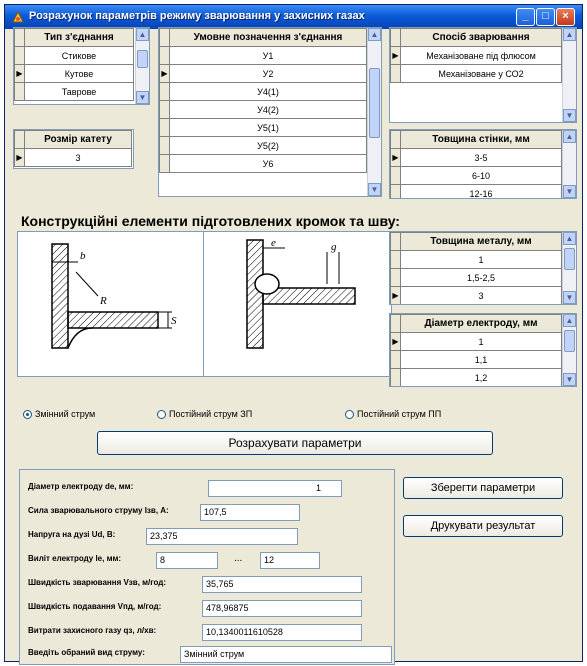 The image size is (587, 666). What do you see at coordinates (481, 191) in the screenshot?
I see `grid-cell: 12-16` at bounding box center [481, 191].